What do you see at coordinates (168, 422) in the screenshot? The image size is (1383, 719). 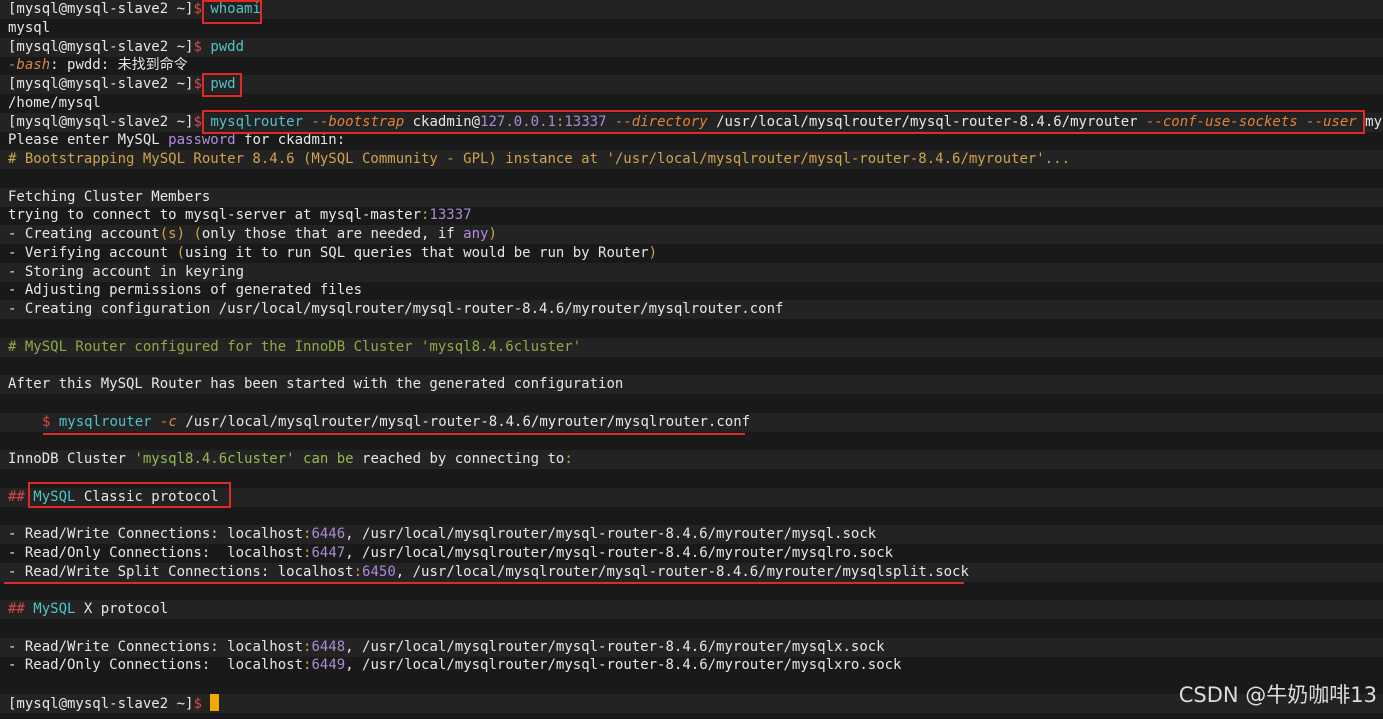 I see `flag-config: -c` at bounding box center [168, 422].